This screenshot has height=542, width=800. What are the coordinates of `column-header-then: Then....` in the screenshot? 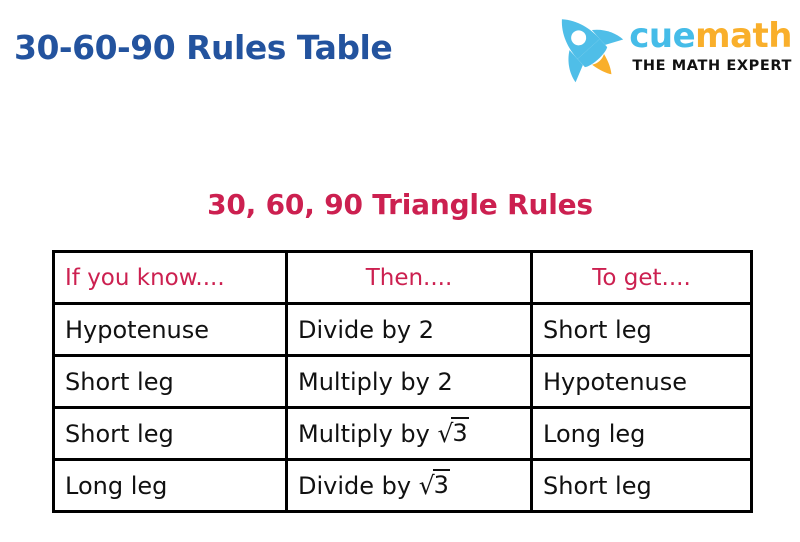 It's located at (409, 277).